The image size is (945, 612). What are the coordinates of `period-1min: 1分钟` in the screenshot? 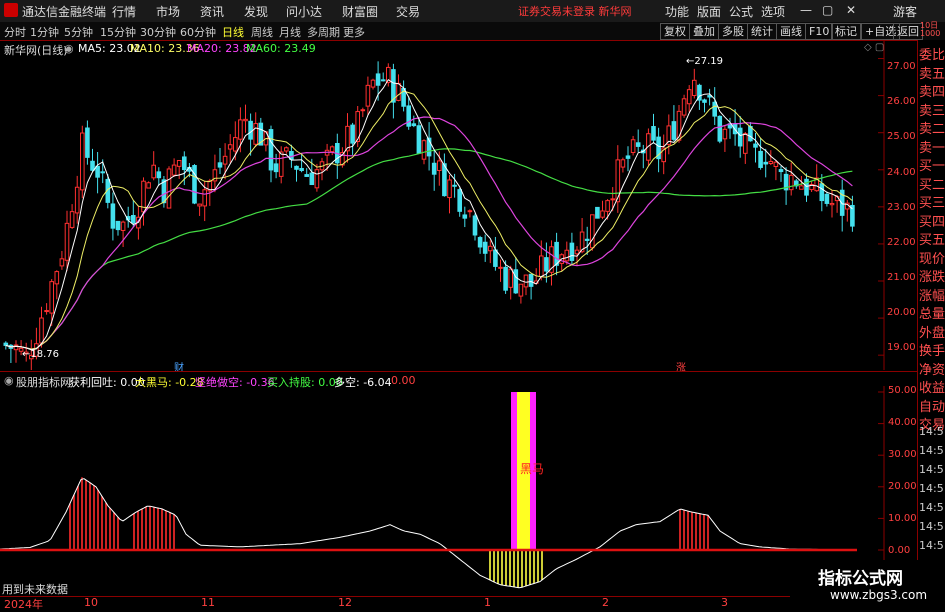 It's located at (44, 32).